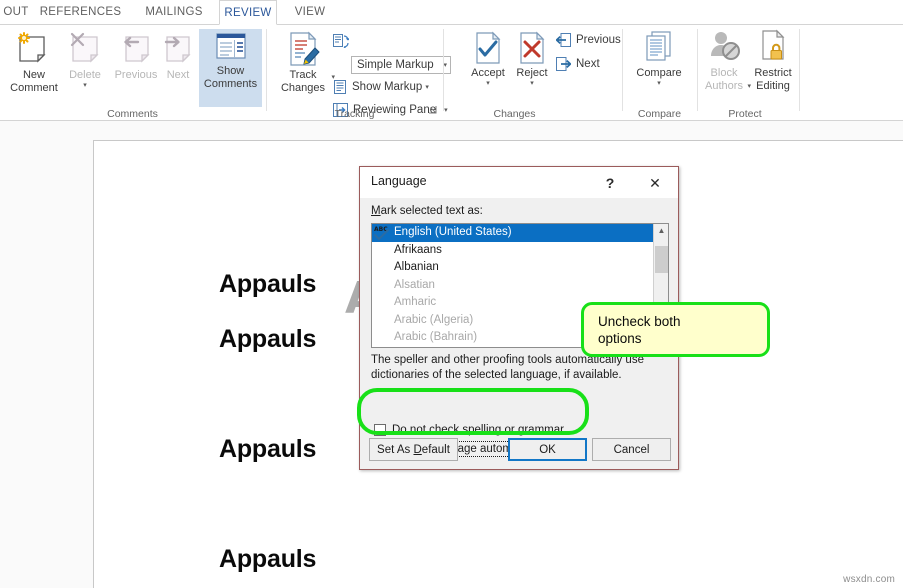 Image resolution: width=903 pixels, height=588 pixels. Describe the element at coordinates (16, 12) in the screenshot. I see `tab-layout-label: OUT` at that location.